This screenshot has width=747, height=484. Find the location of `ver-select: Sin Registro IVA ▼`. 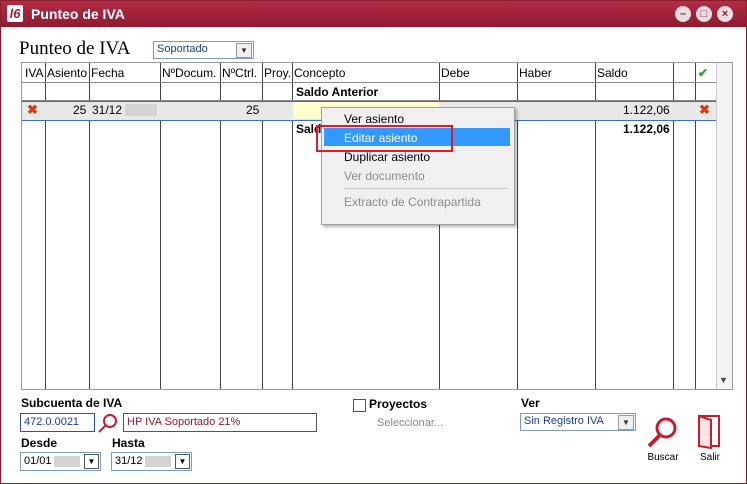

ver-select: Sin Registro IVA ▼ is located at coordinates (578, 422).